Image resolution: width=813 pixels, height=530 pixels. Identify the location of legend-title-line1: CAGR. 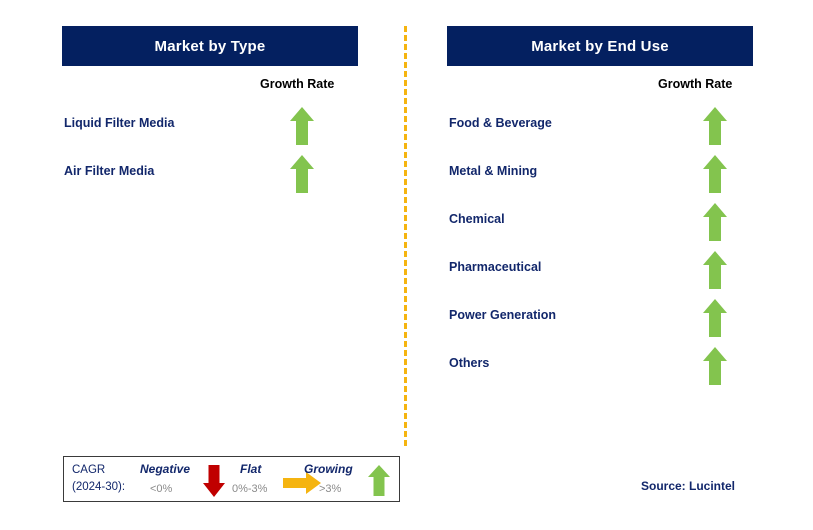
(89, 470).